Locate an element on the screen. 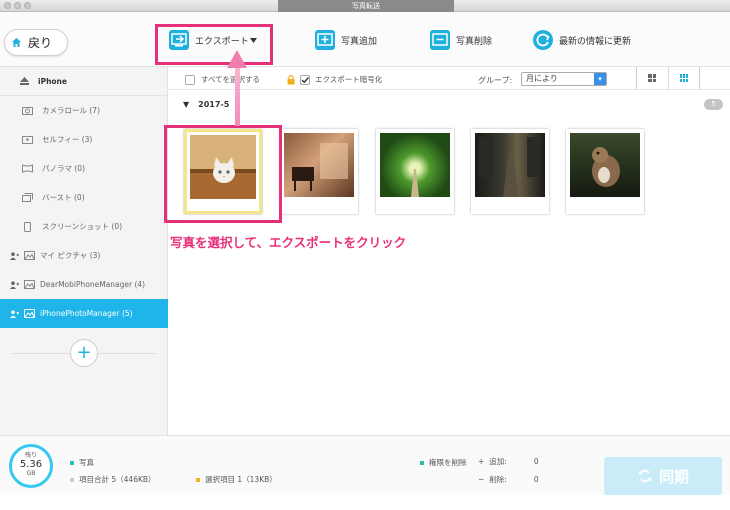  group-select: 月により ▾ is located at coordinates (564, 79).